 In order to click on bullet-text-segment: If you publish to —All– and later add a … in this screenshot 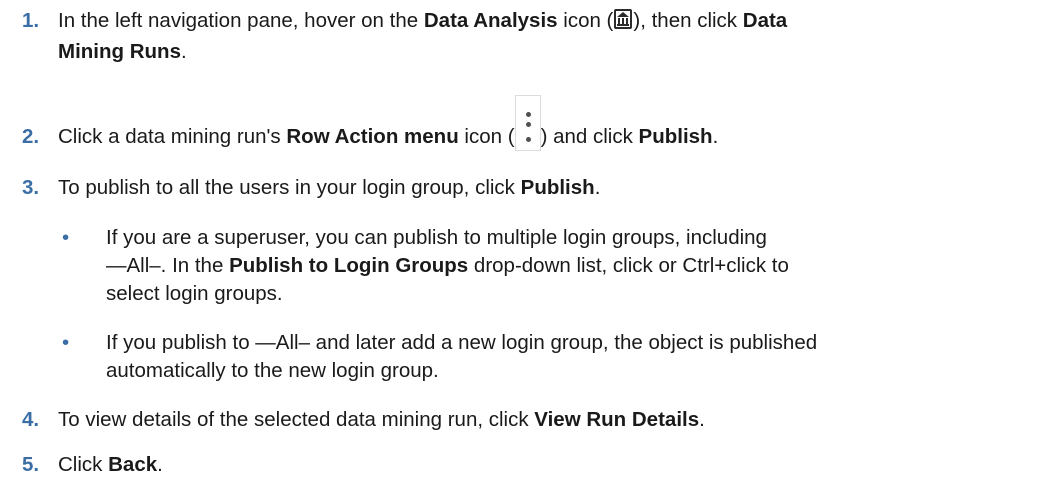, I will do `click(462, 342)`.